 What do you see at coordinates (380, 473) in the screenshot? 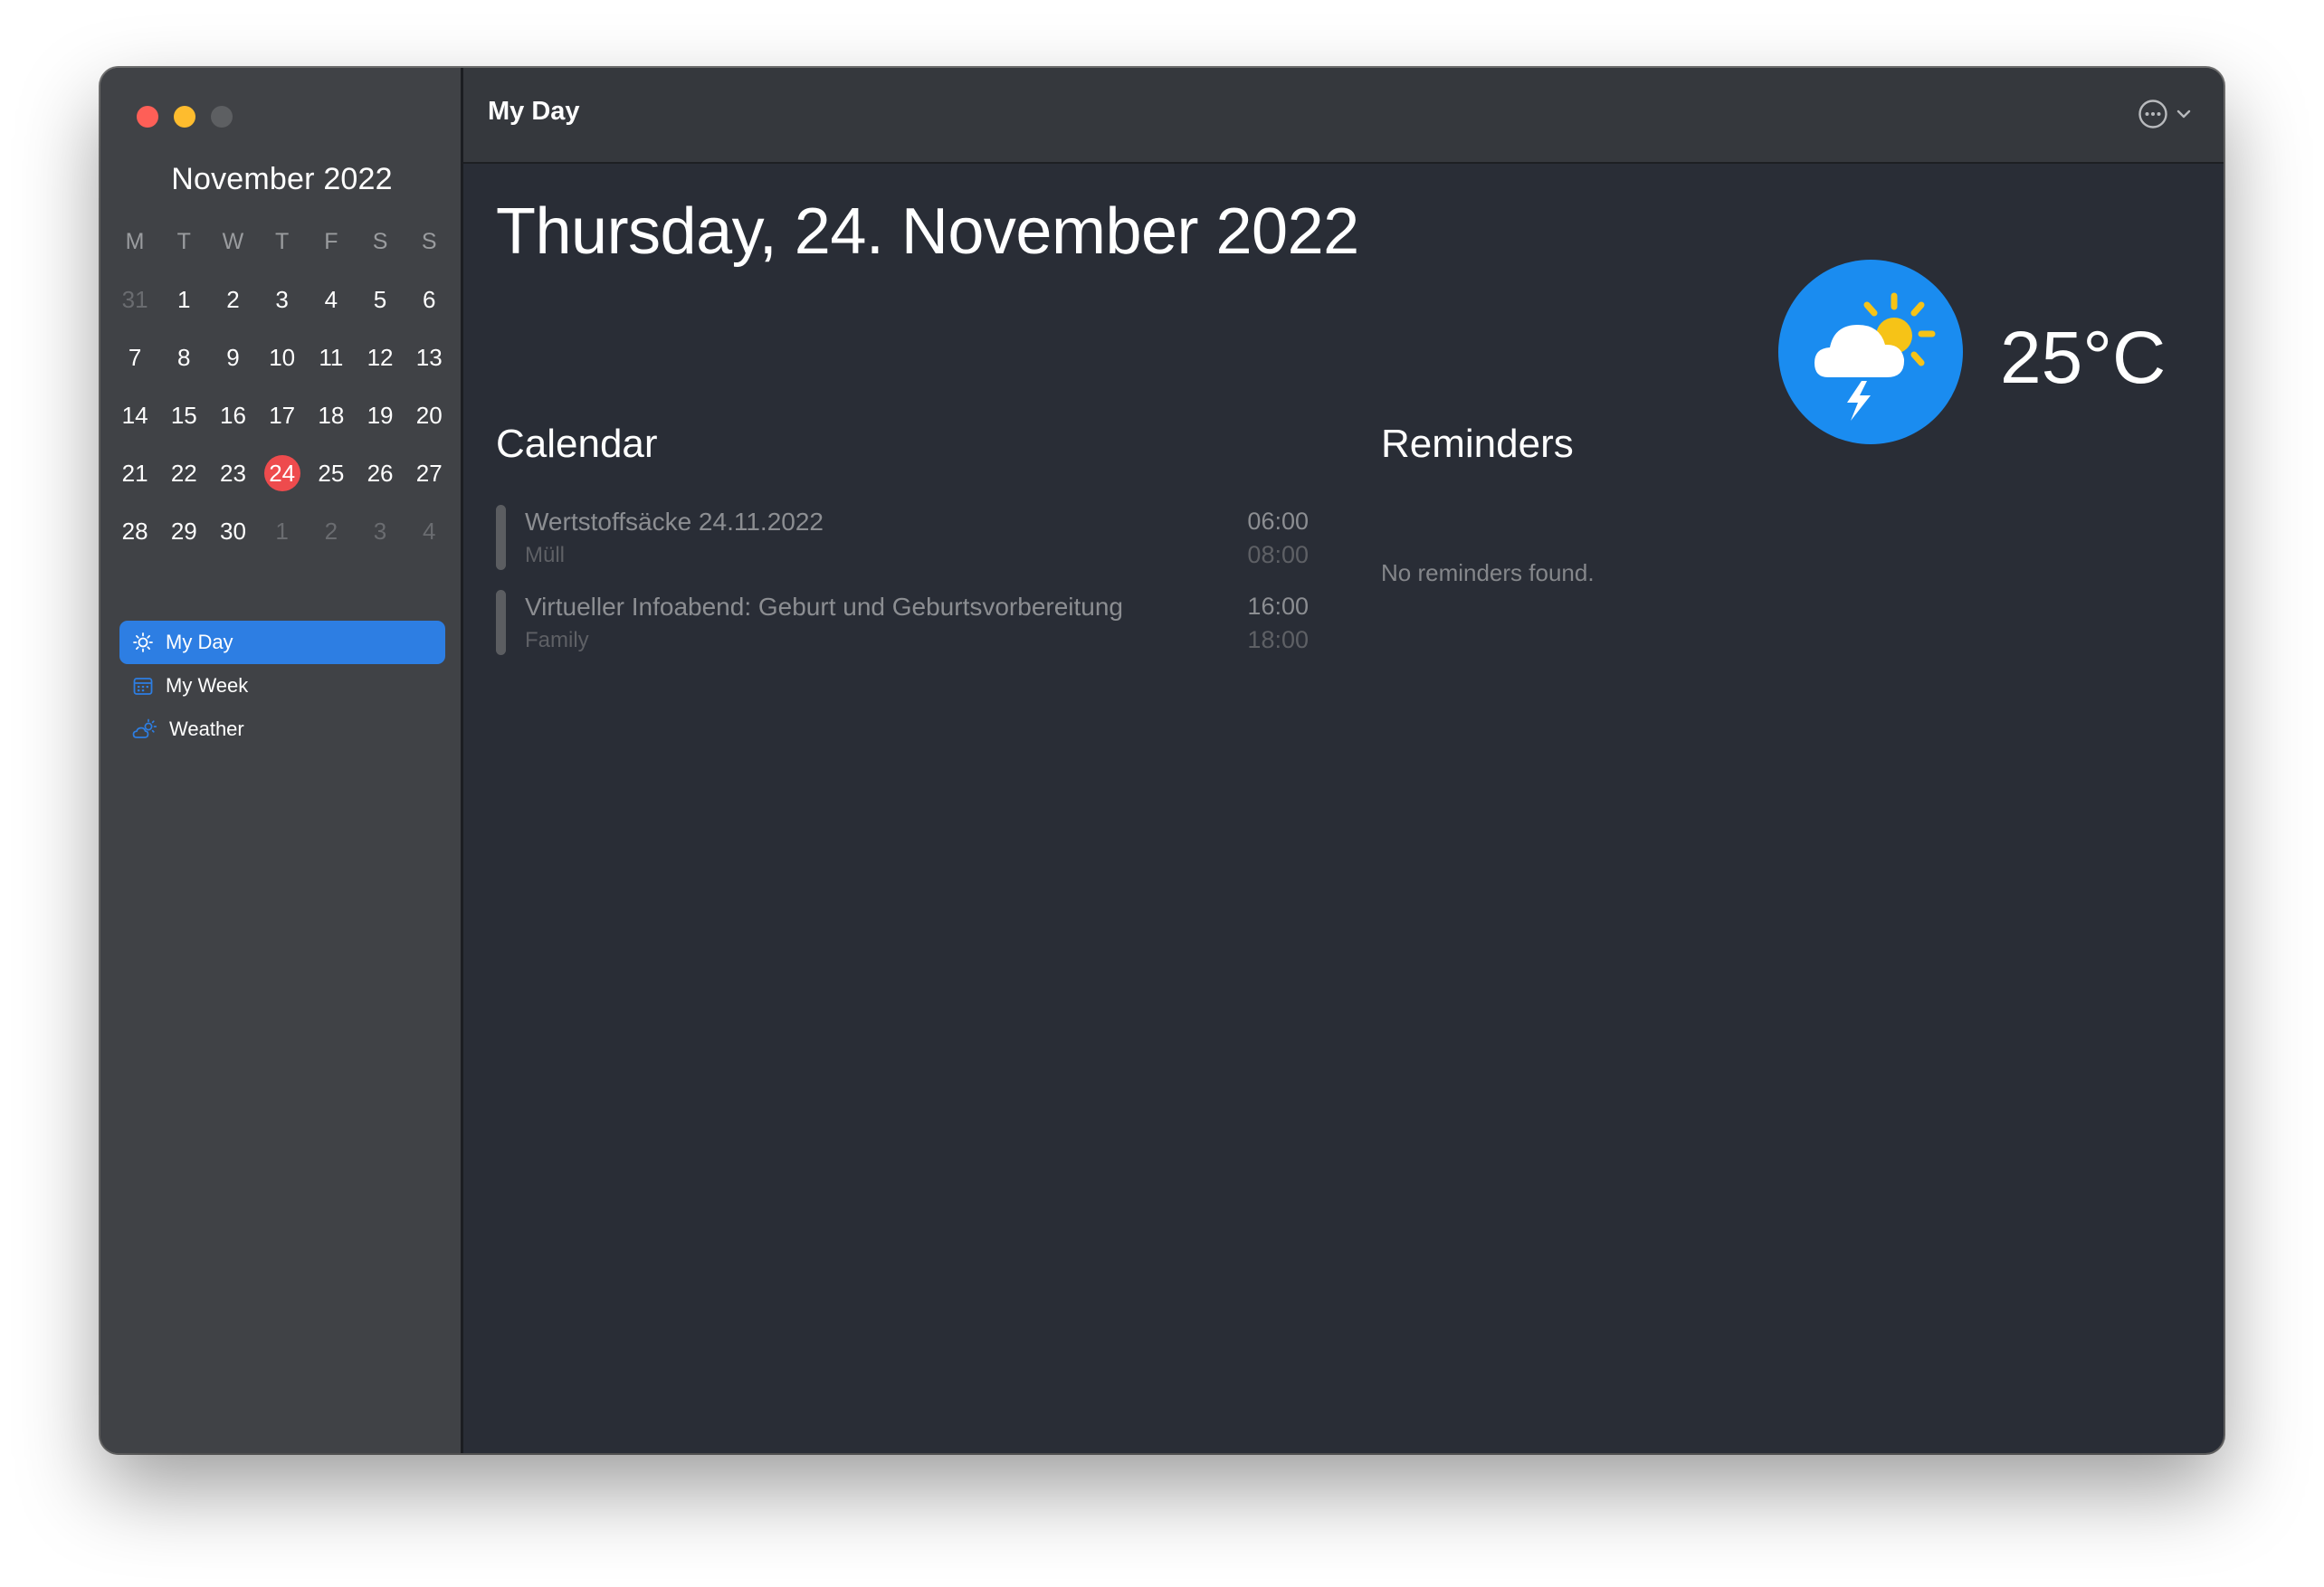
I see `calendar-day: 26` at bounding box center [380, 473].